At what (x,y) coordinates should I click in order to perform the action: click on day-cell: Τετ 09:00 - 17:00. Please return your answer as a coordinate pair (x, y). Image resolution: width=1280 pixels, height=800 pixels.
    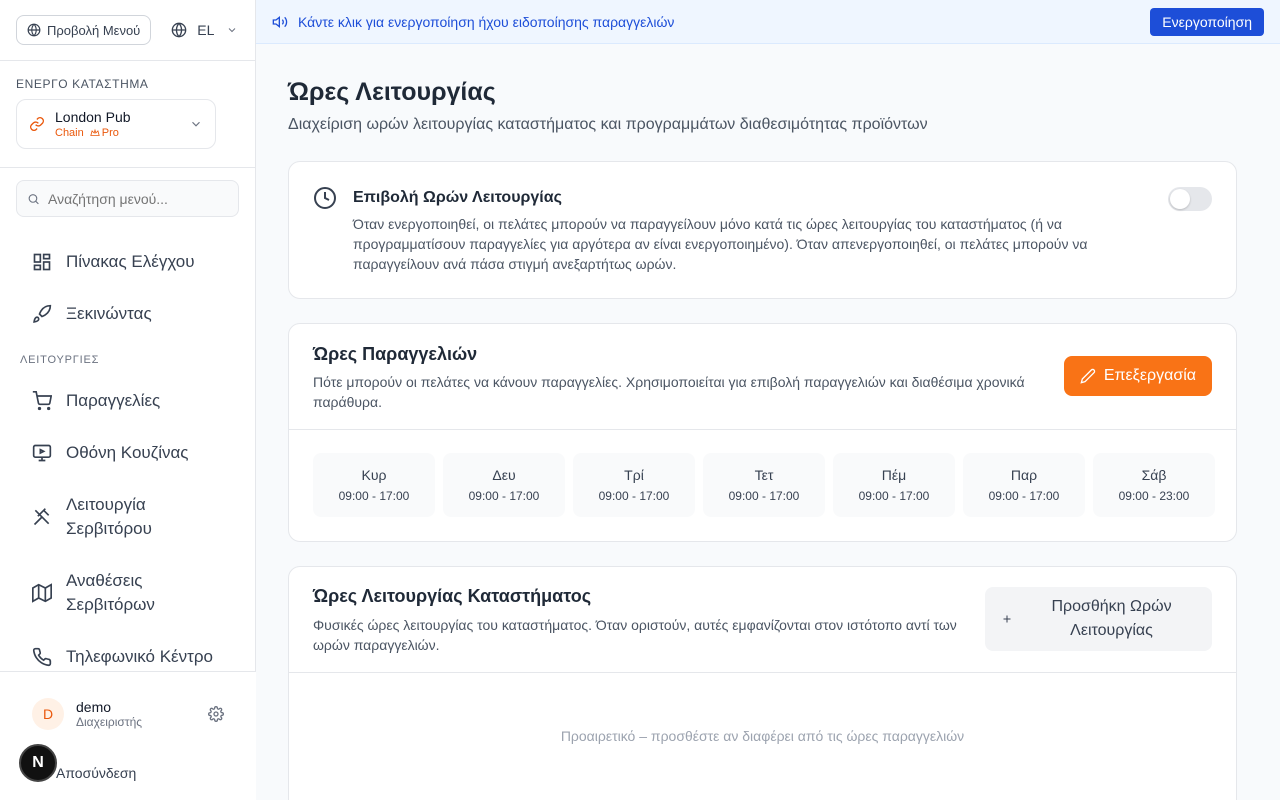
    Looking at the image, I should click on (764, 485).